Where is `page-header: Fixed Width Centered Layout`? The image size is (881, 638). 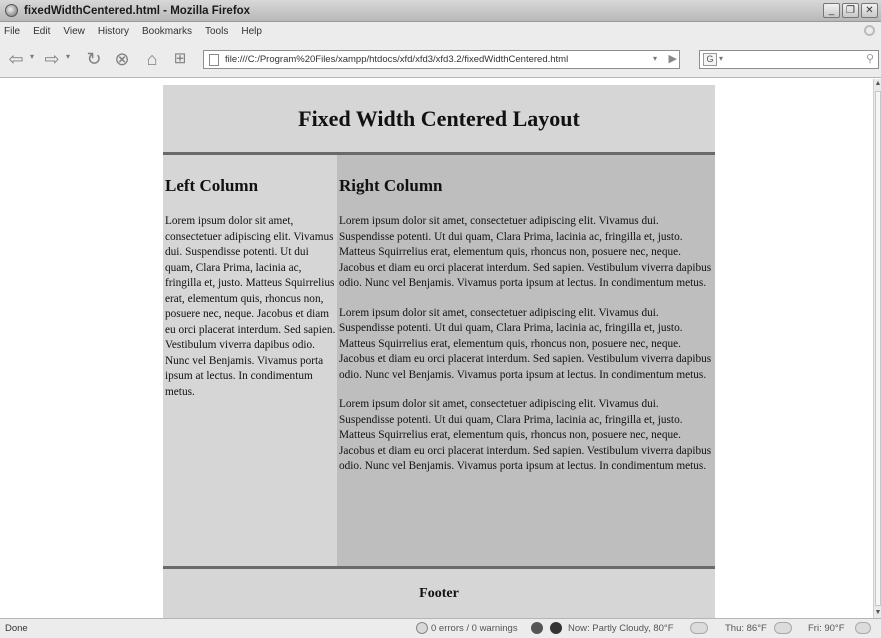
page-header: Fixed Width Centered Layout is located at coordinates (439, 120).